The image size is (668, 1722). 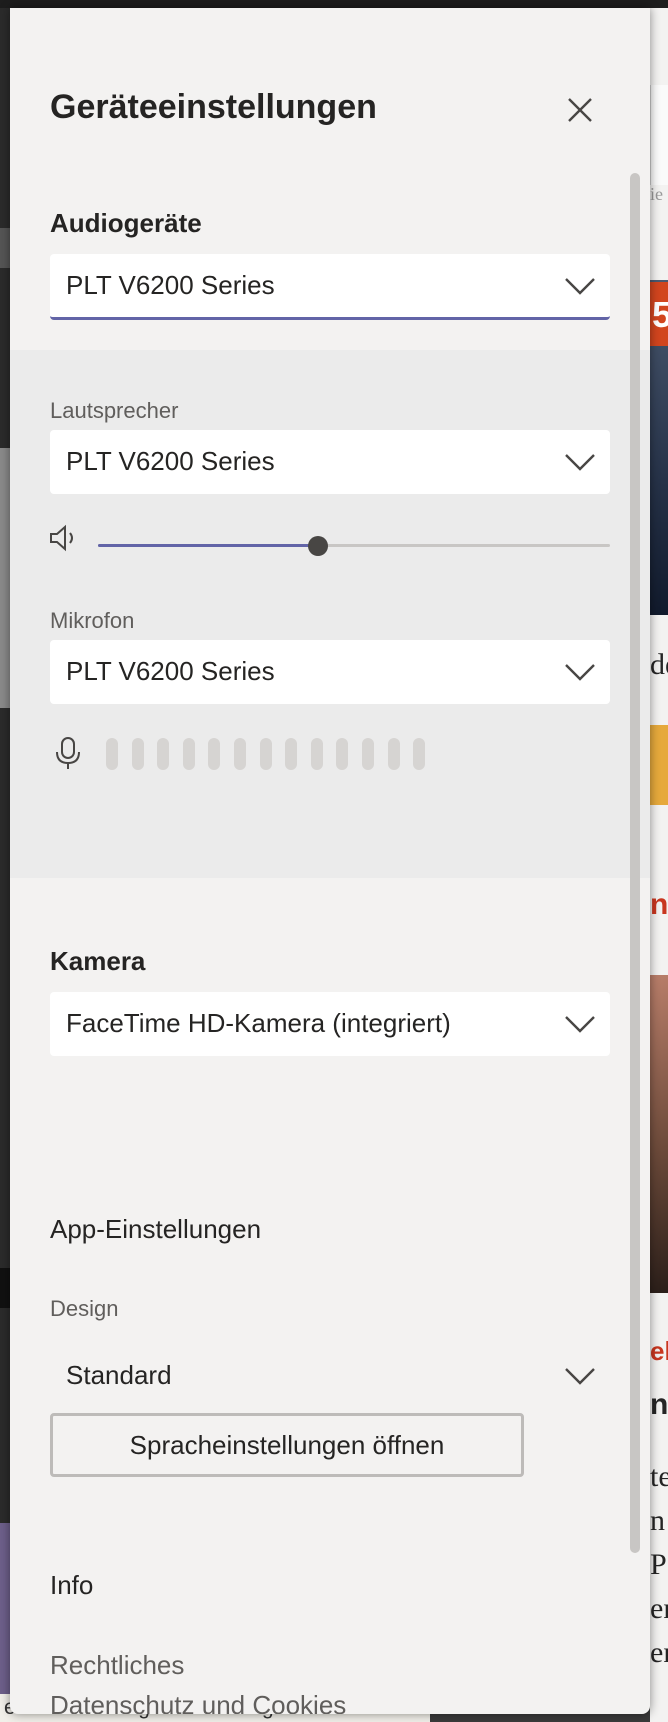 What do you see at coordinates (659, 904) in the screenshot?
I see `bg-text-fragment: ng` at bounding box center [659, 904].